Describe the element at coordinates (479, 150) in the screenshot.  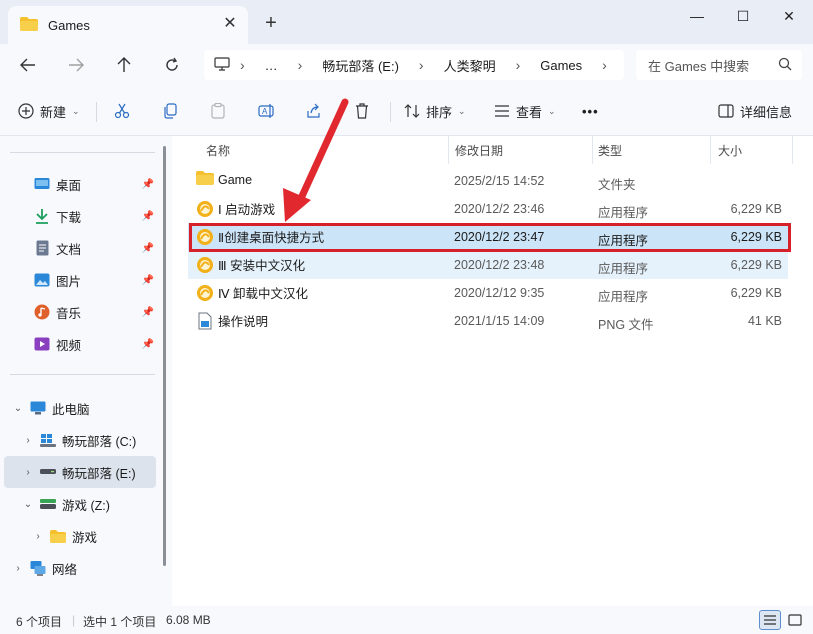
I see `column-header-date: 修改日期` at that location.